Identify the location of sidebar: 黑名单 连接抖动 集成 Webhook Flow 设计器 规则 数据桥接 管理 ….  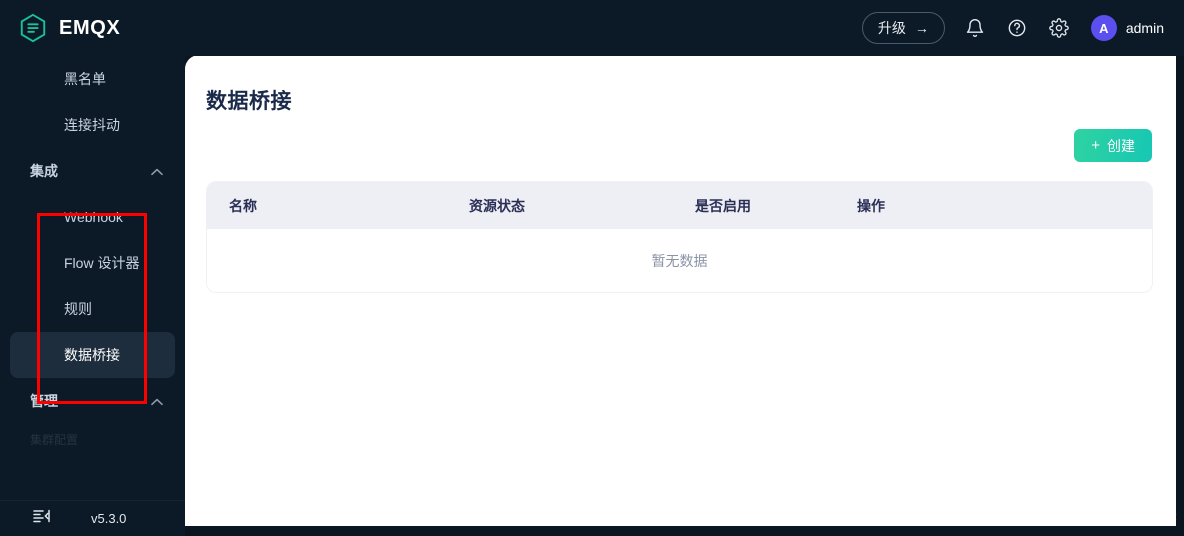
(92, 296).